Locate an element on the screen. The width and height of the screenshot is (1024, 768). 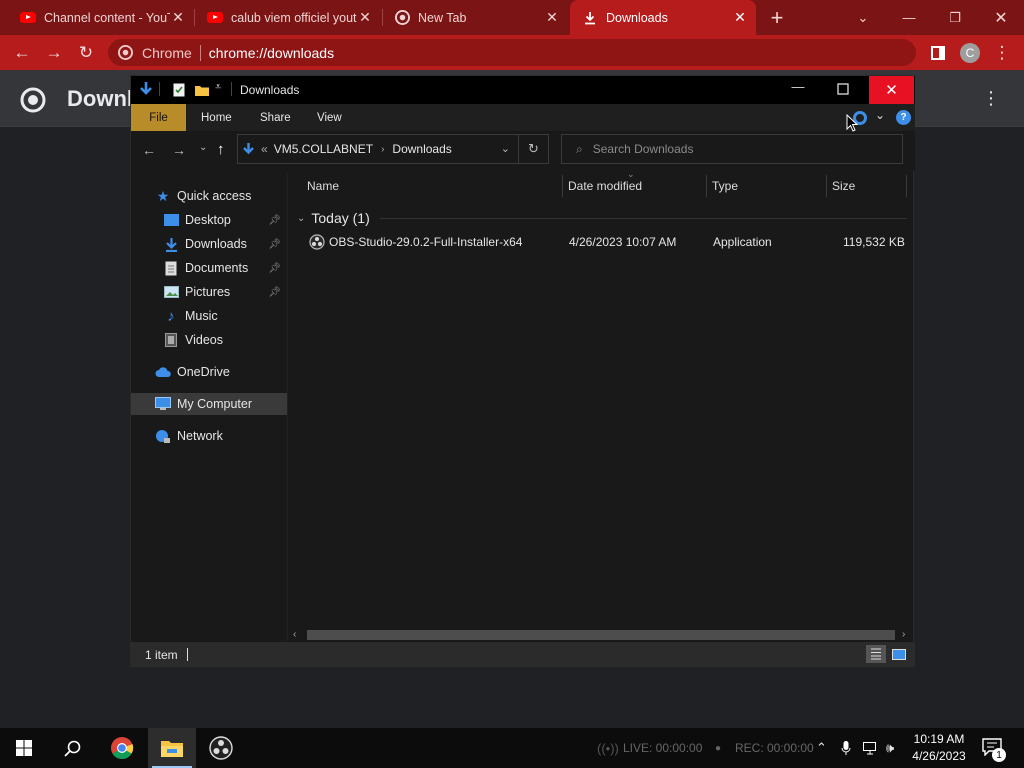
group-header-today: ⌄ Today (1) is located at coordinates (602, 218).